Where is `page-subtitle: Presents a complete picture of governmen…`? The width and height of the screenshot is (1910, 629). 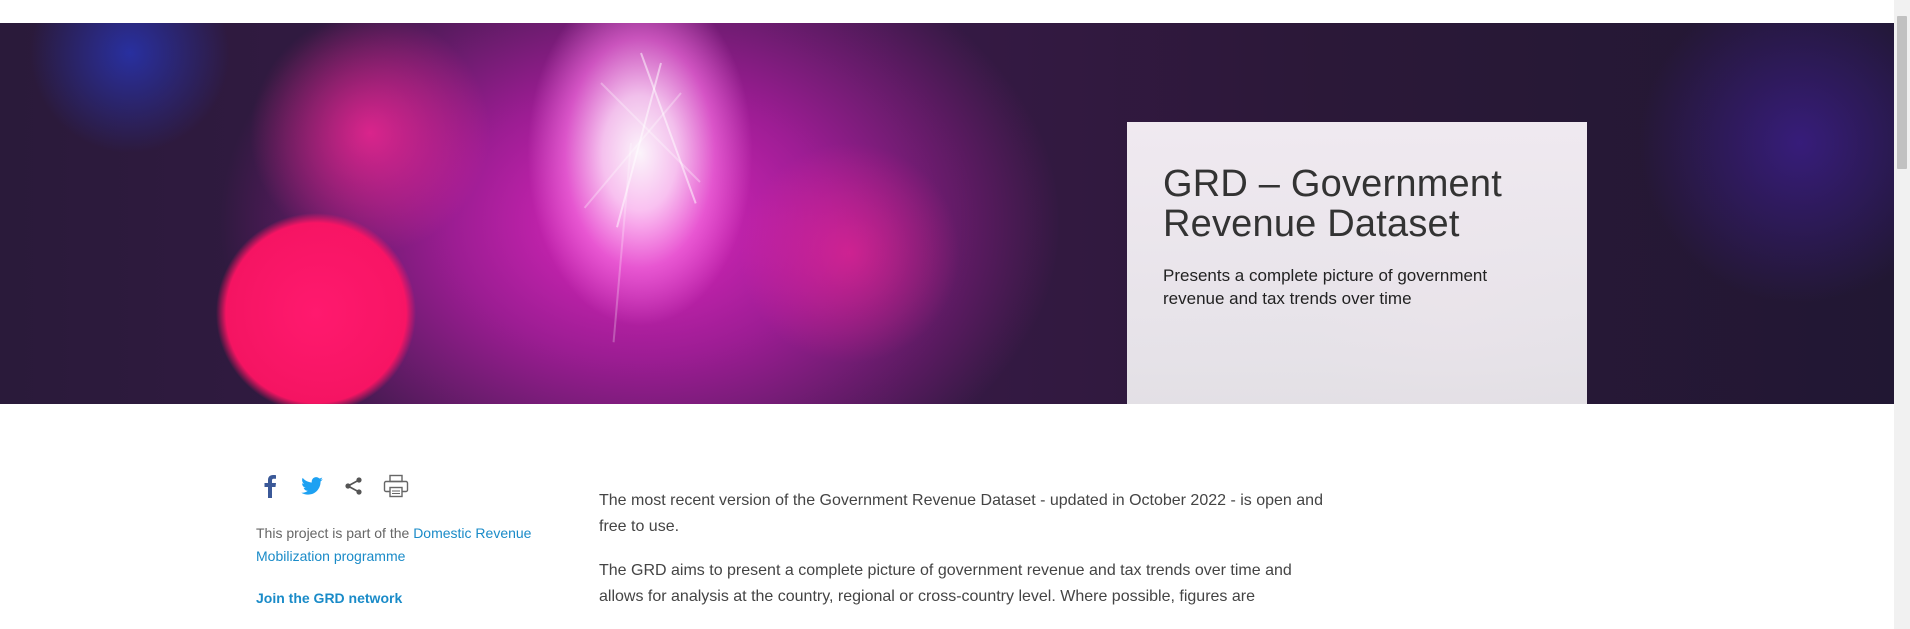 page-subtitle: Presents a complete picture of governmen… is located at coordinates (1325, 287).